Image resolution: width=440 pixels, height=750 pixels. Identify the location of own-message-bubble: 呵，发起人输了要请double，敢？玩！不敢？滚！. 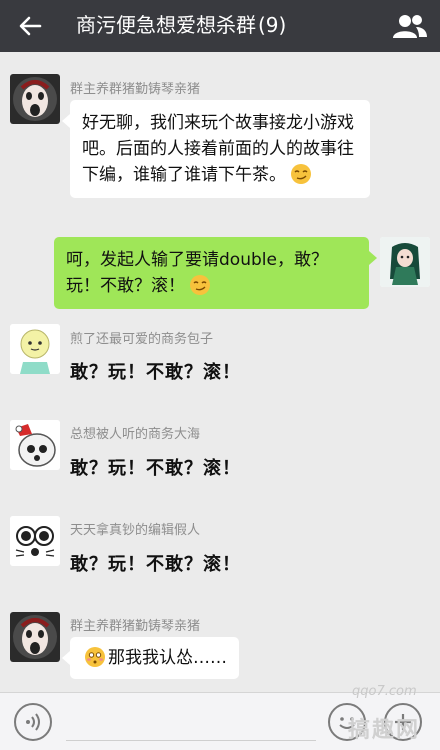
(215, 273).